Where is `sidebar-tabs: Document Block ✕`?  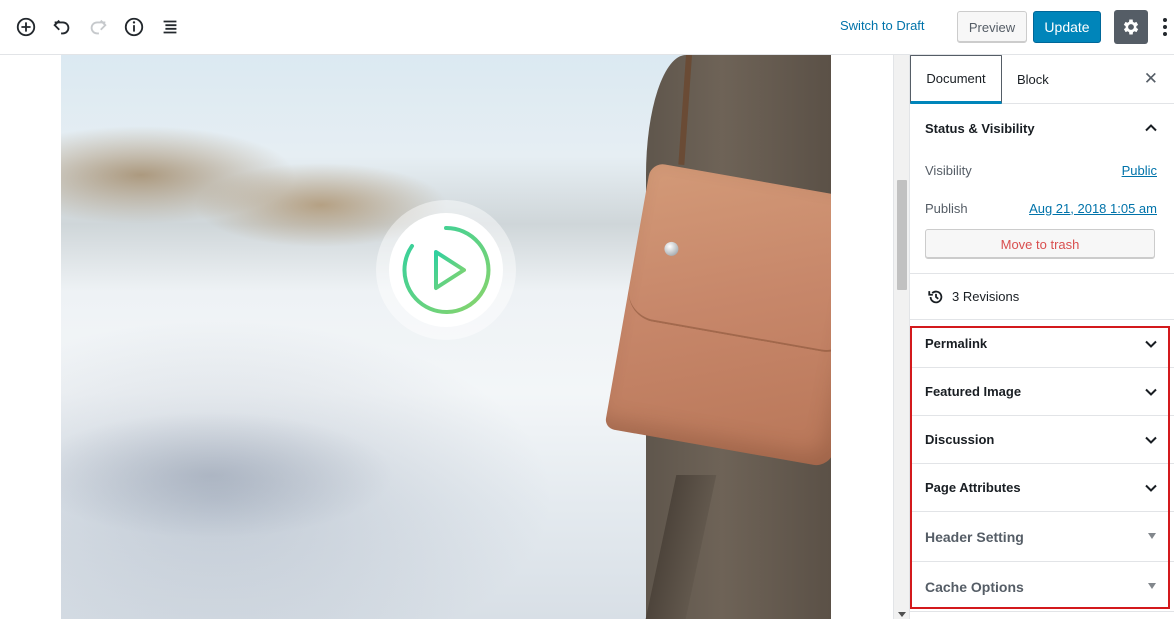
sidebar-tabs: Document Block ✕ is located at coordinates (1042, 79).